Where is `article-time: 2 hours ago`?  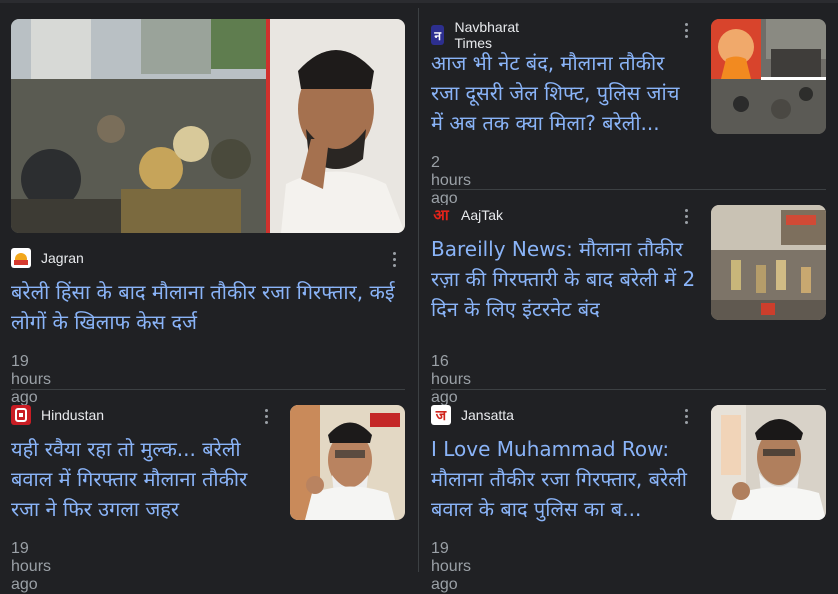 article-time: 2 hours ago is located at coordinates (451, 180).